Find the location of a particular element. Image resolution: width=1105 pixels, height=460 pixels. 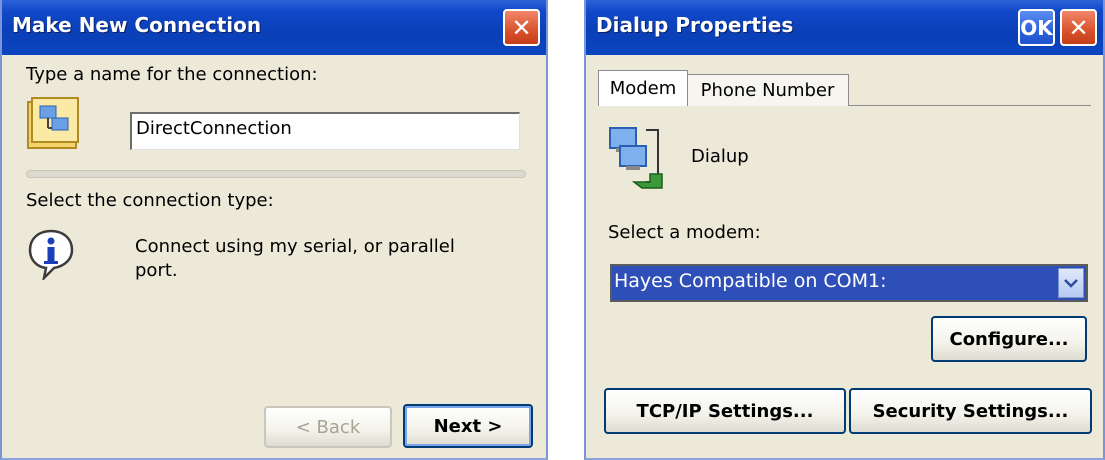

info-text-line1: Connect using my serial, or parallel is located at coordinates (295, 246).